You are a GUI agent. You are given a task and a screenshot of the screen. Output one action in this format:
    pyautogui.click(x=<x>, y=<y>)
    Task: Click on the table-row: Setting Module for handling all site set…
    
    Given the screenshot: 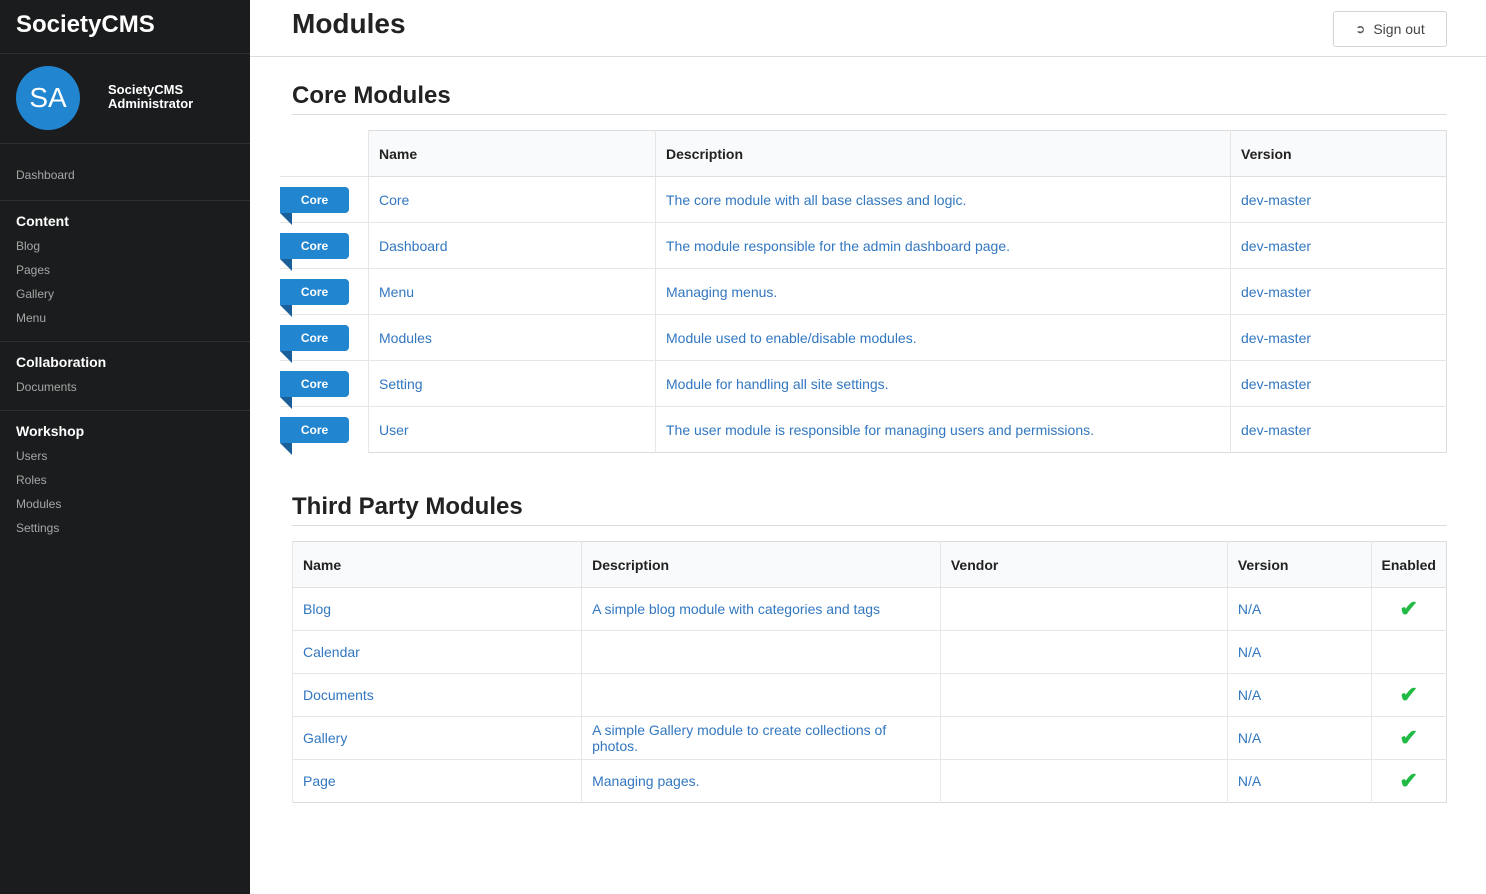 What is the action you would take?
    pyautogui.click(x=907, y=383)
    